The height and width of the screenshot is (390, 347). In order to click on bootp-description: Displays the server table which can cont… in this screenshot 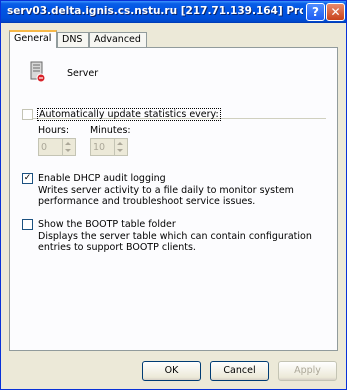, I will do `click(175, 242)`.